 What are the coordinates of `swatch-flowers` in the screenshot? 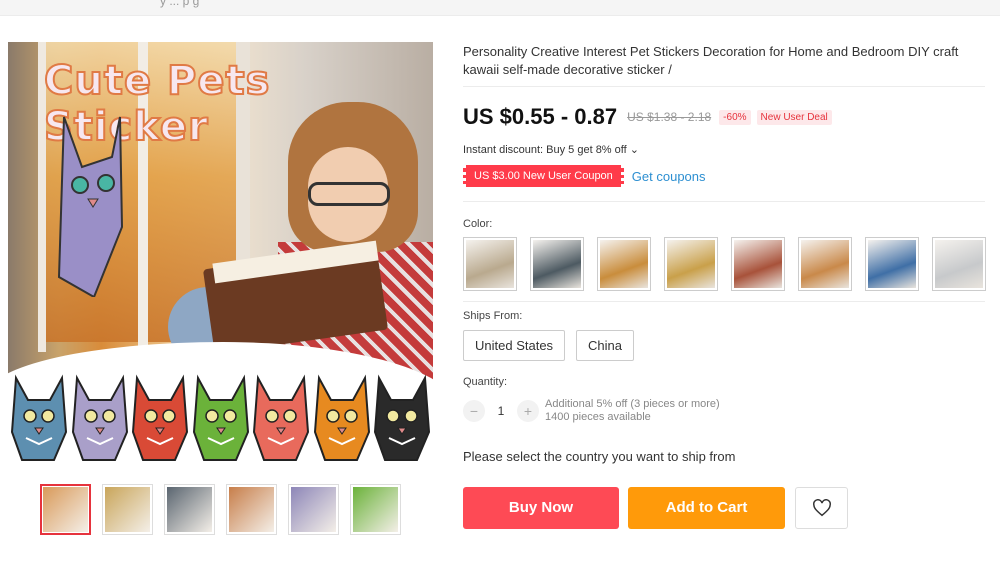 It's located at (691, 264).